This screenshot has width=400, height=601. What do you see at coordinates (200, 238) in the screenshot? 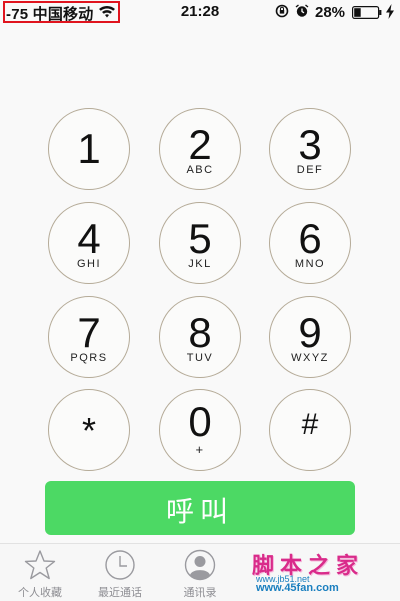
I see `key-digit: 5` at bounding box center [200, 238].